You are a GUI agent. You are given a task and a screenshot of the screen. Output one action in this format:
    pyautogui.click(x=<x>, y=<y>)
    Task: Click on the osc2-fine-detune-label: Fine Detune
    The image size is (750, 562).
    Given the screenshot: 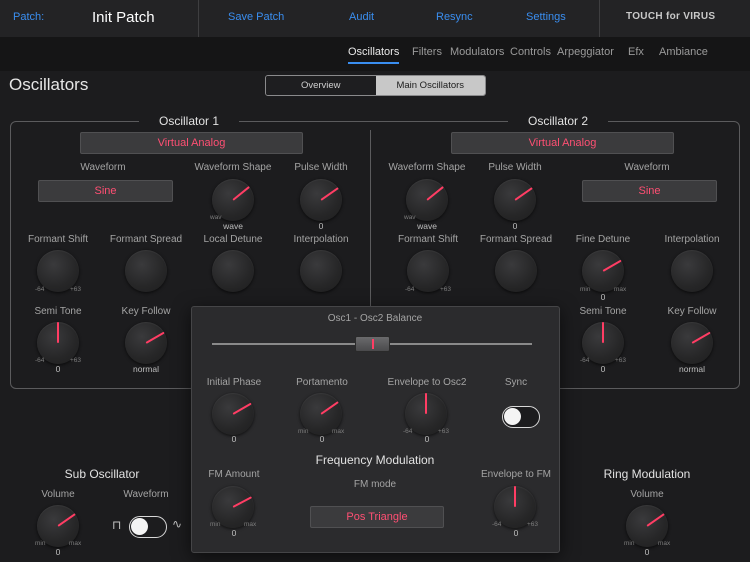 What is the action you would take?
    pyautogui.click(x=603, y=239)
    